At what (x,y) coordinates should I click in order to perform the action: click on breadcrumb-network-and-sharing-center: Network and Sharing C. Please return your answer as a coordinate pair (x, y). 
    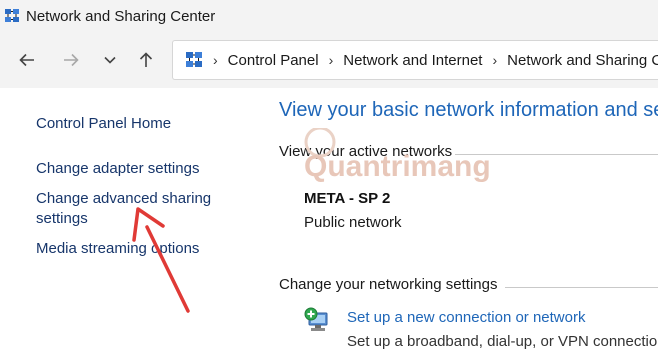
    Looking at the image, I should click on (582, 60).